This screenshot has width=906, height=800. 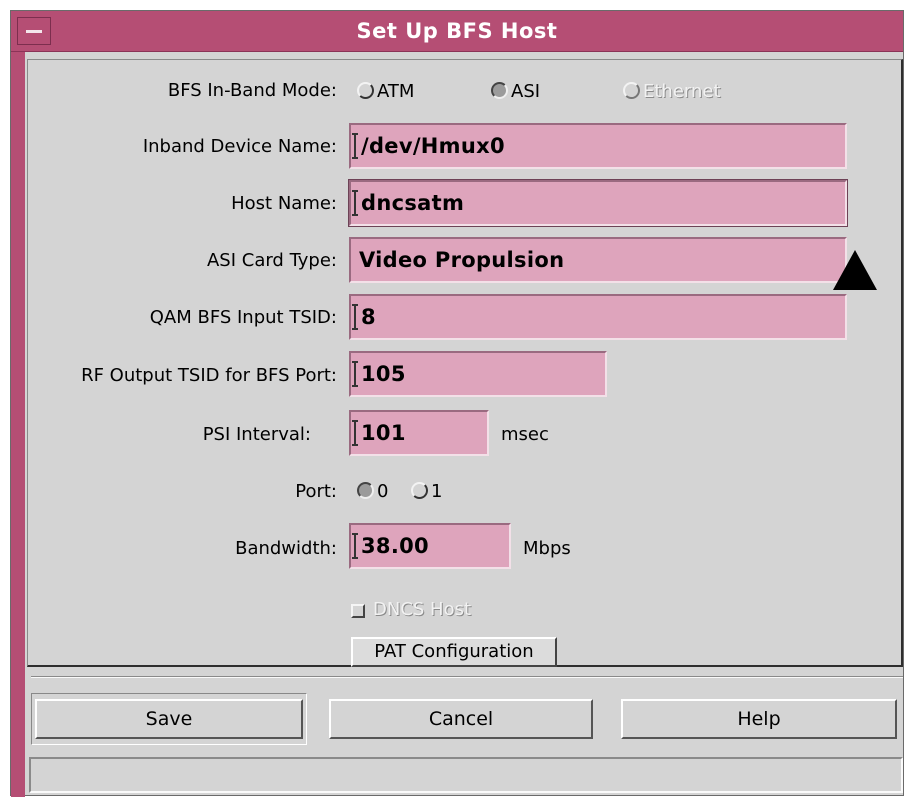 I want to click on window-title: Set Up BFS Host, so click(x=457, y=31).